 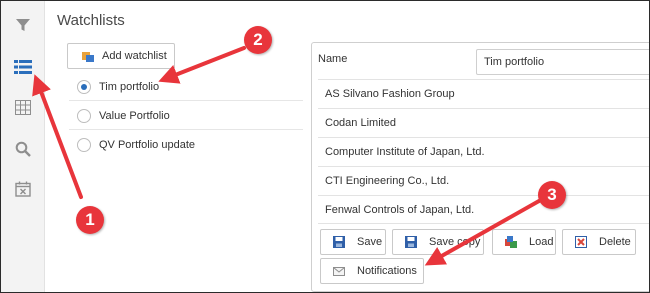 What do you see at coordinates (483, 93) in the screenshot?
I see `company-row: AS Silvano Fashion Group` at bounding box center [483, 93].